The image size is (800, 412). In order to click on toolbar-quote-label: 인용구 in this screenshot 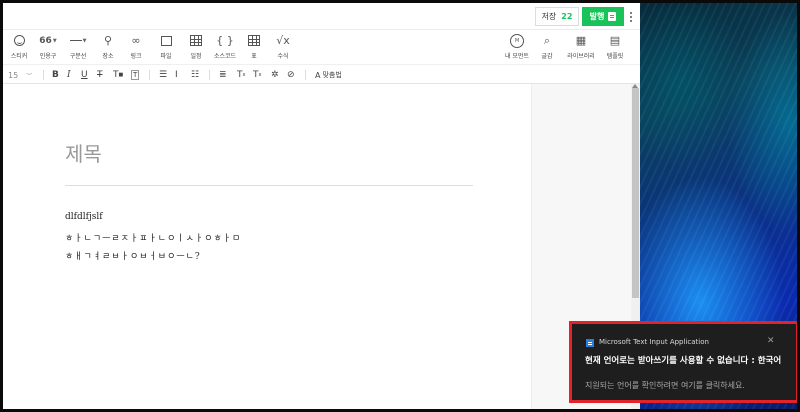, I will do `click(48, 56)`.